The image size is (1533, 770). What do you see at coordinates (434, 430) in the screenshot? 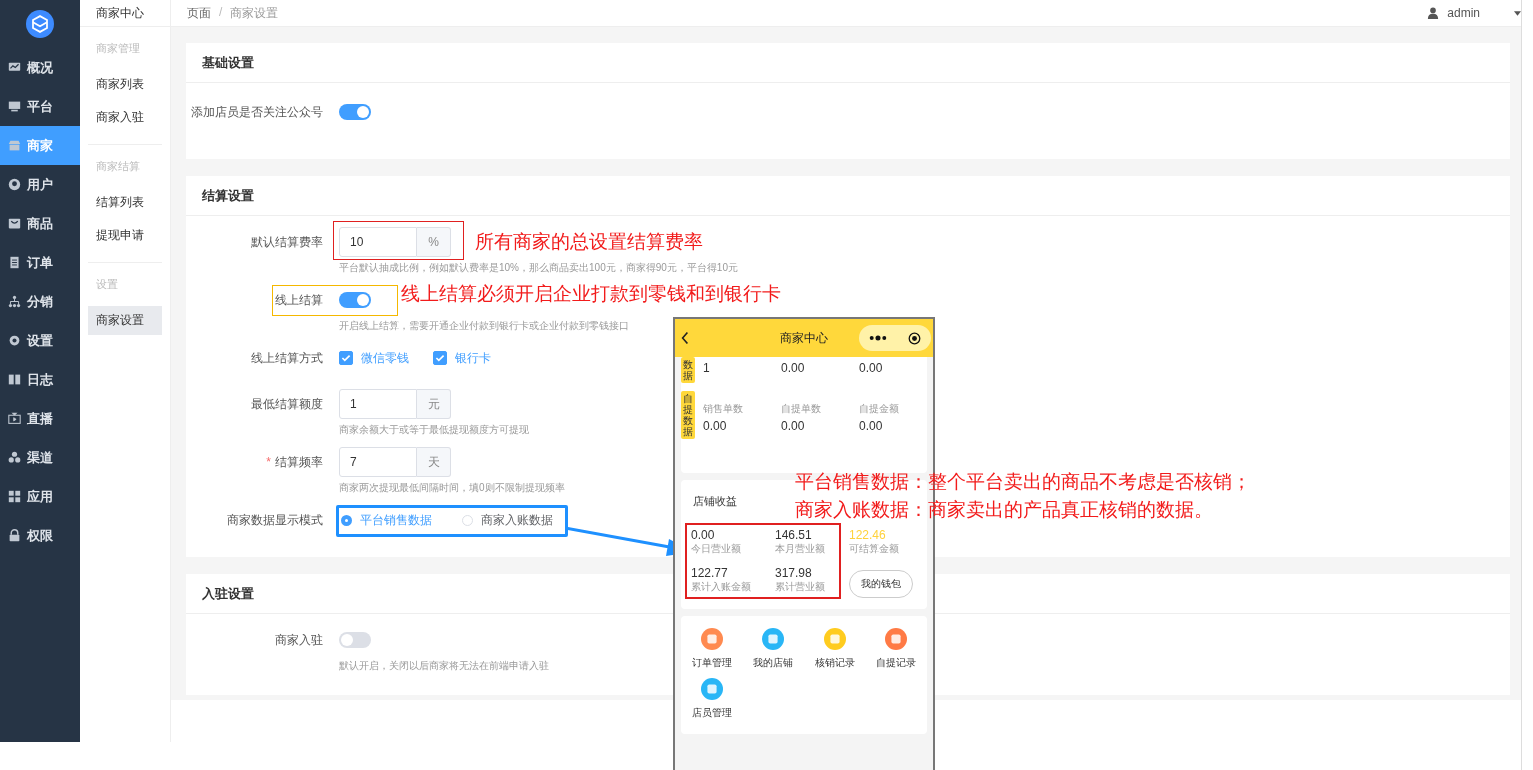
I see `field-hint: 商家余额大于或等于最低提现额度方可提现` at bounding box center [434, 430].